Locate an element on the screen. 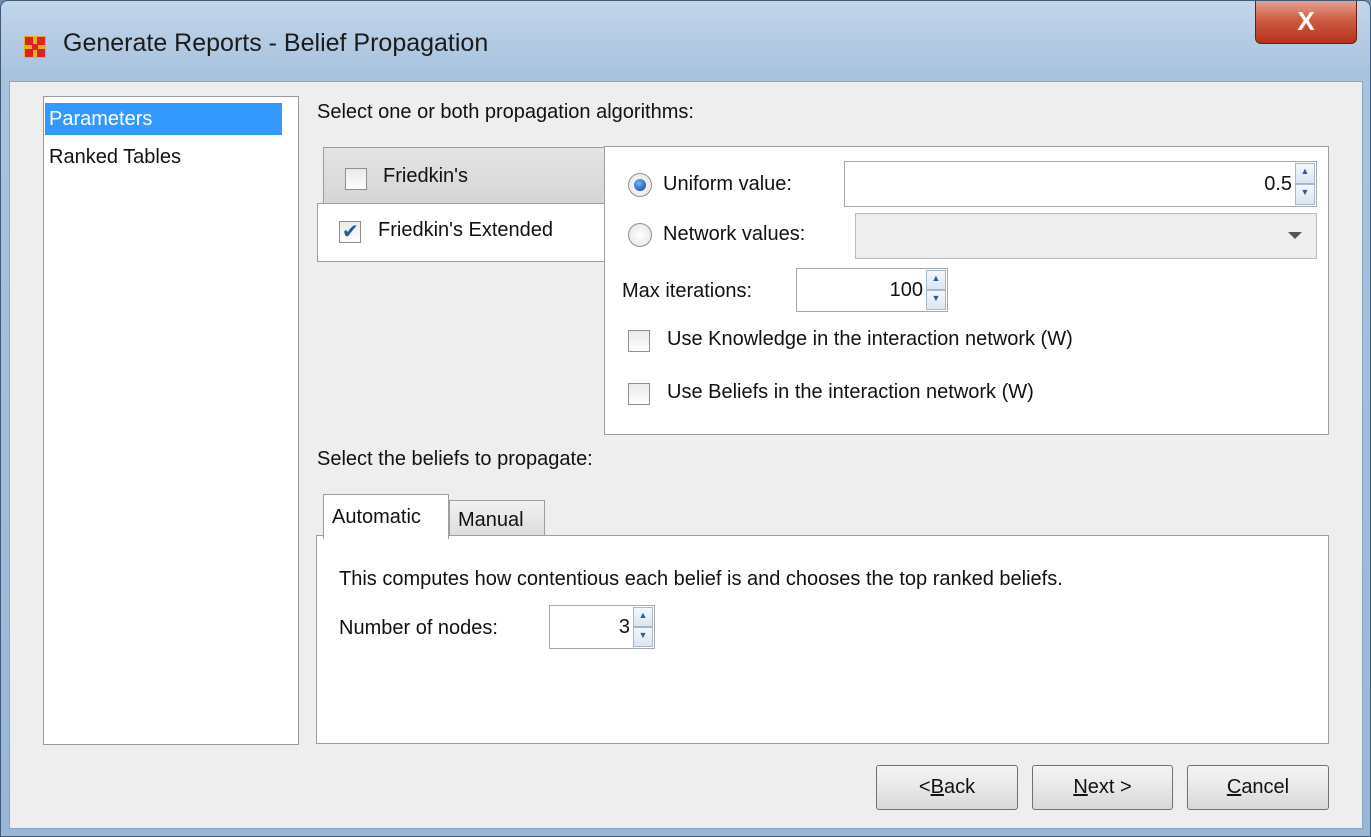 The height and width of the screenshot is (837, 1371). window-title: Generate Reports - Belief Propagation is located at coordinates (276, 43).